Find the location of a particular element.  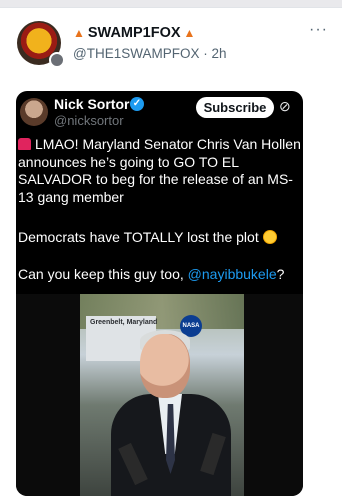

post-time: 2h is located at coordinates (219, 53).